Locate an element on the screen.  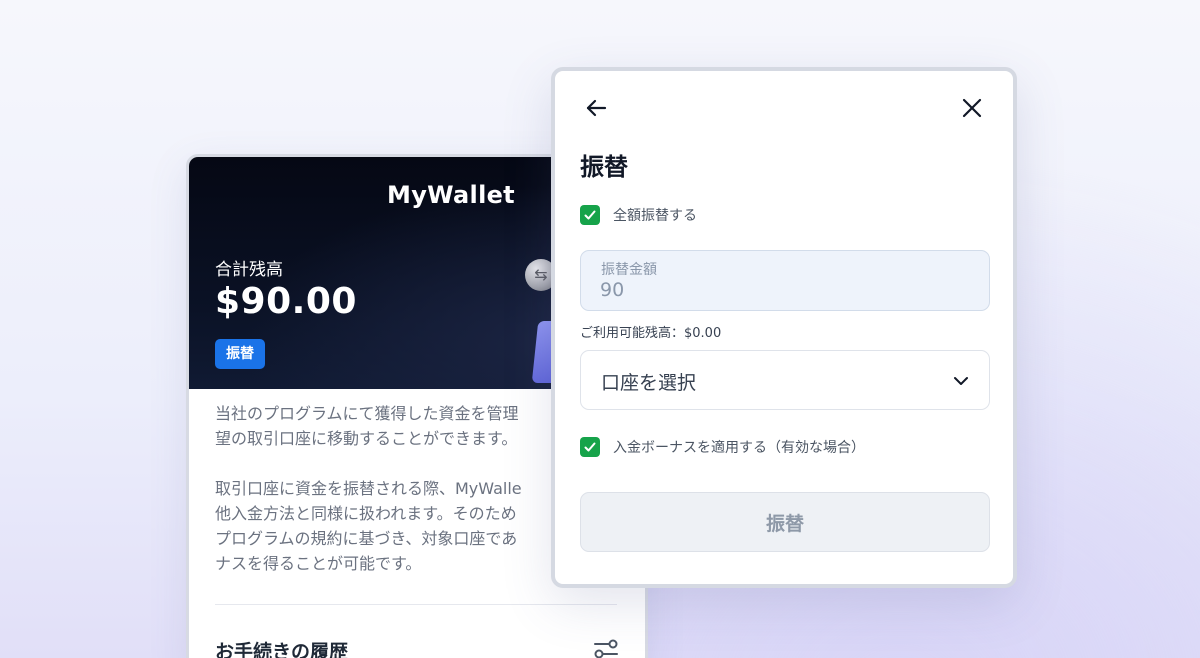
filter-sliders-icon is located at coordinates (606, 647).